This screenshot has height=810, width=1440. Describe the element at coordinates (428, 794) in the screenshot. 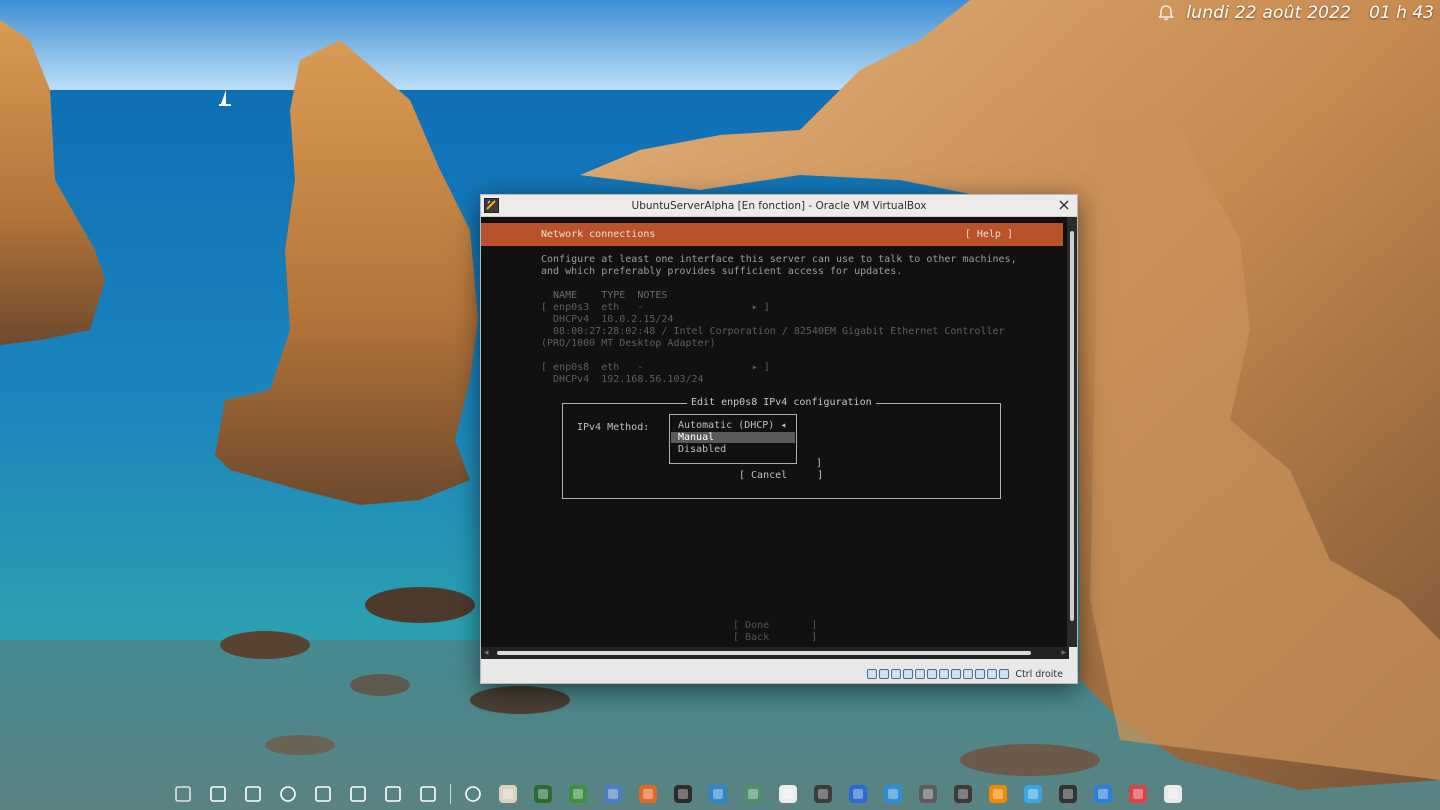

I see `color-picker-icon` at that location.